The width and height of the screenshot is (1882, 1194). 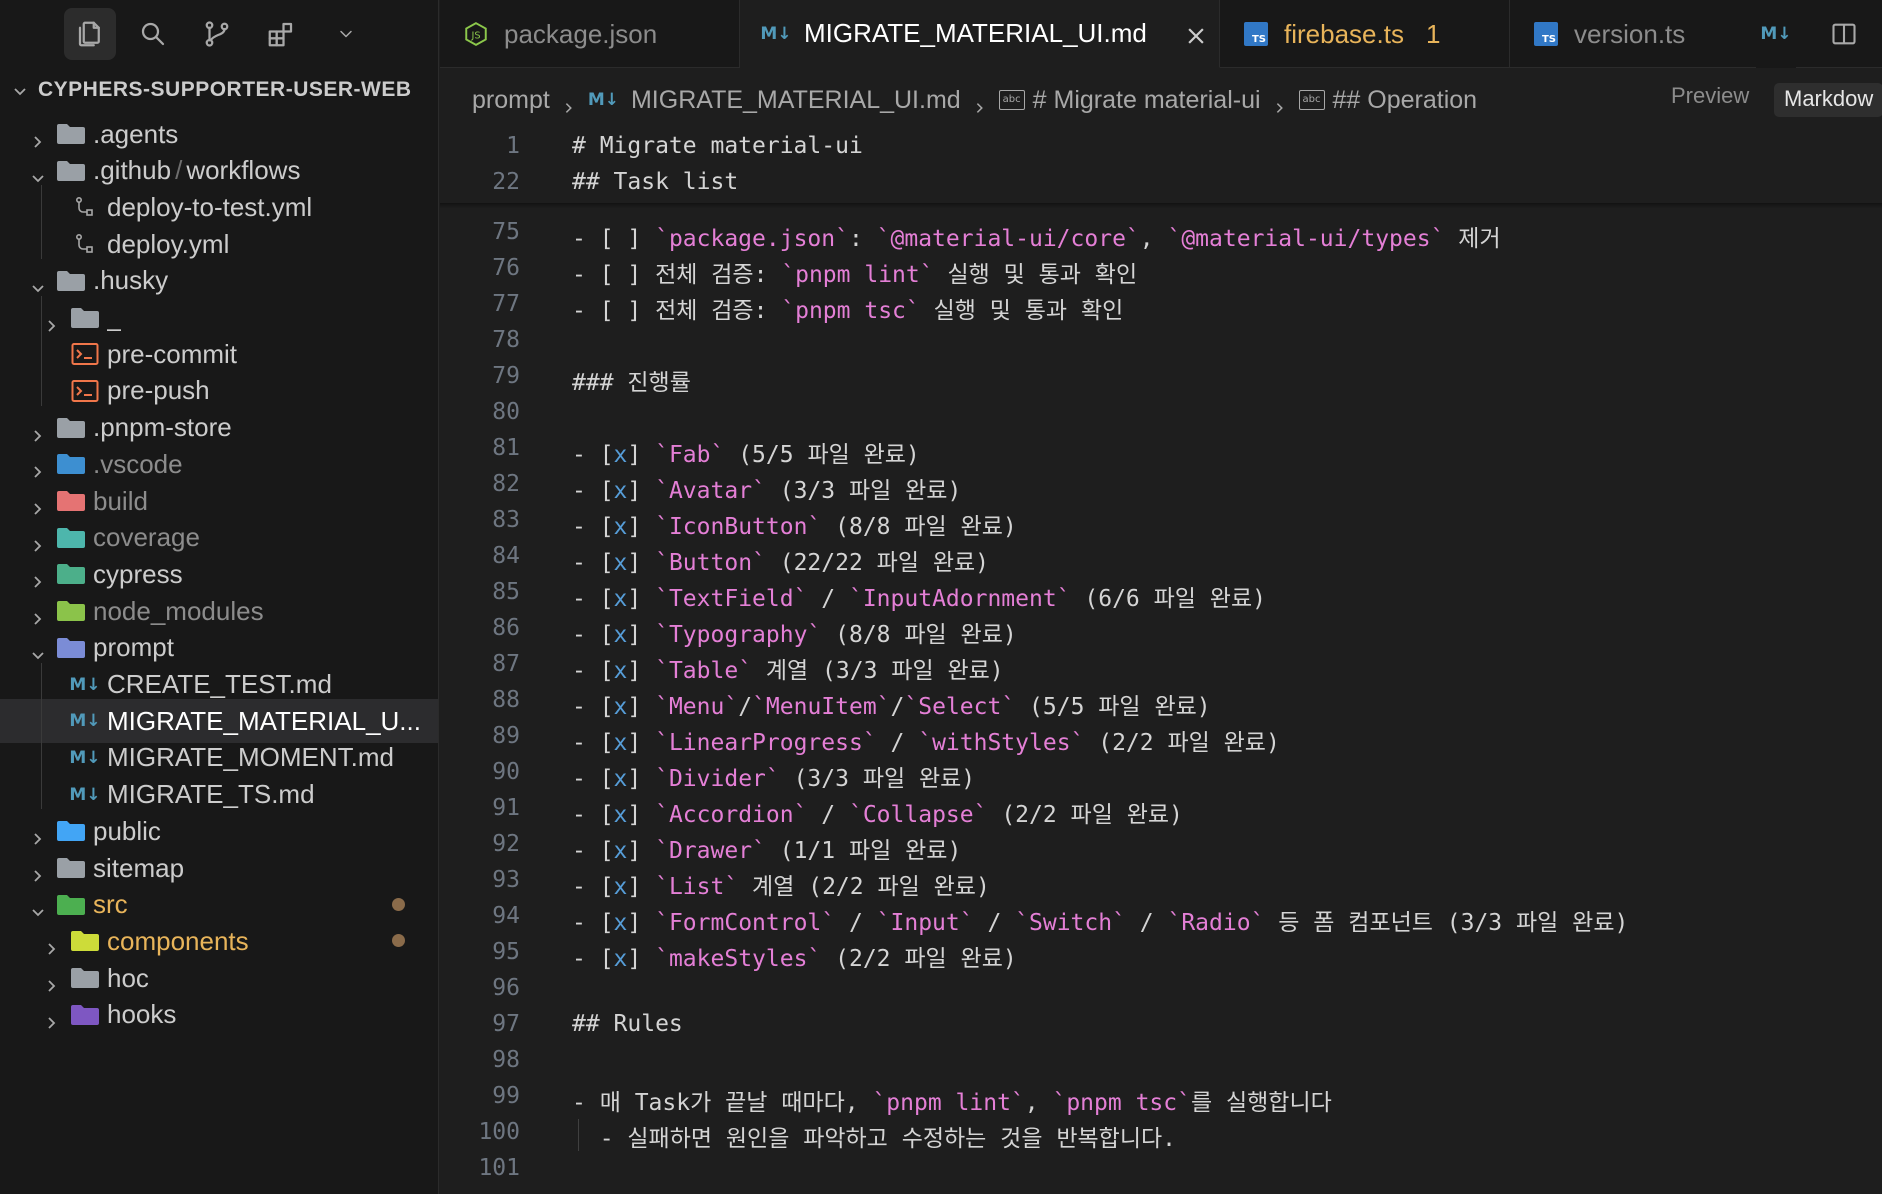 What do you see at coordinates (506, 556) in the screenshot?
I see `line-number: 84` at bounding box center [506, 556].